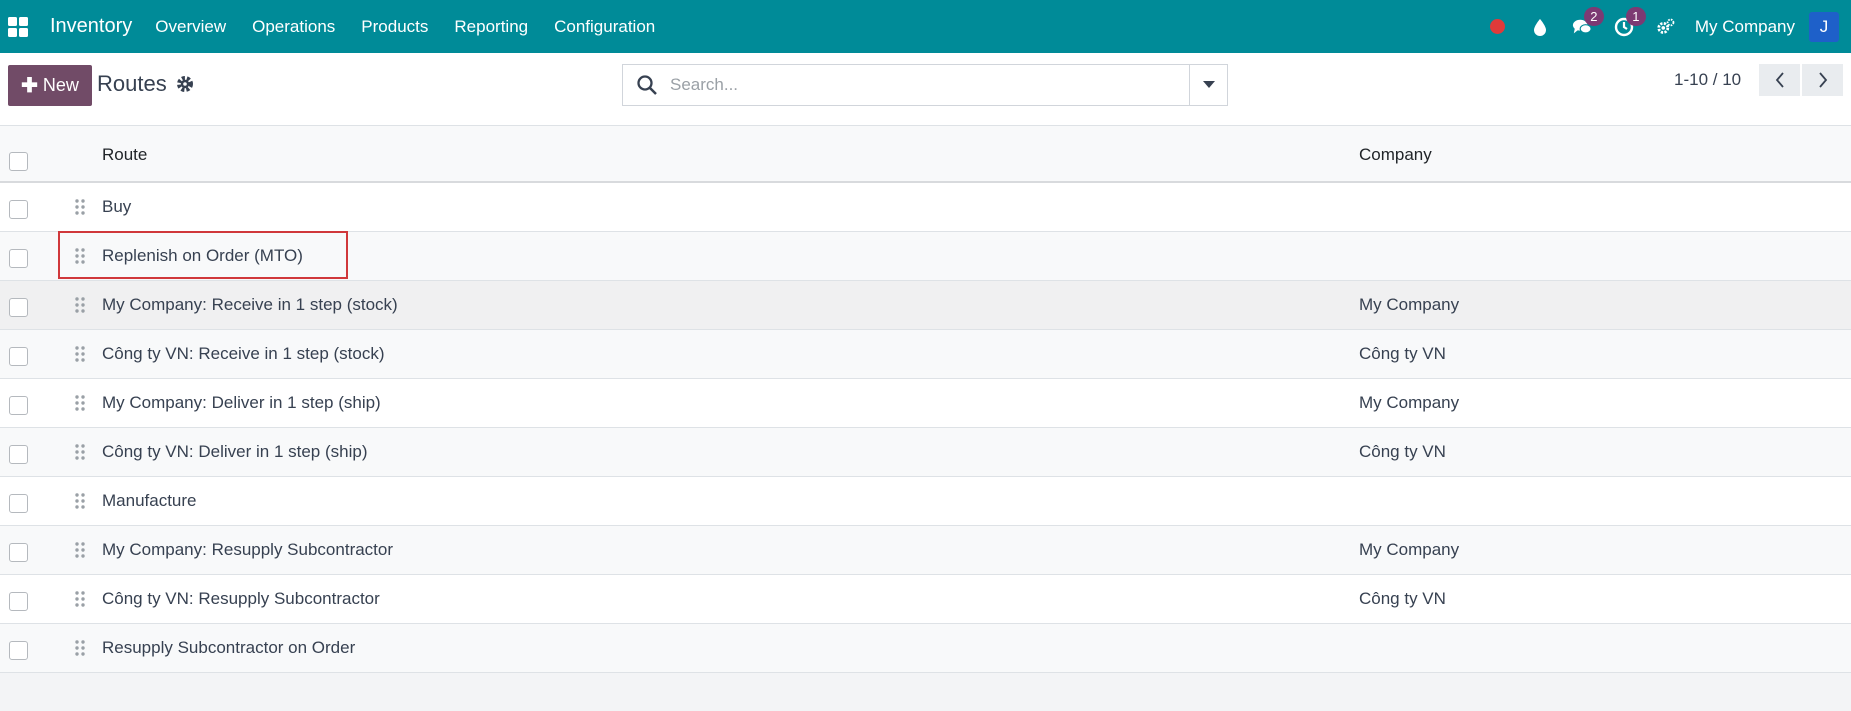  What do you see at coordinates (18, 161) in the screenshot?
I see `select-all-checkbox` at bounding box center [18, 161].